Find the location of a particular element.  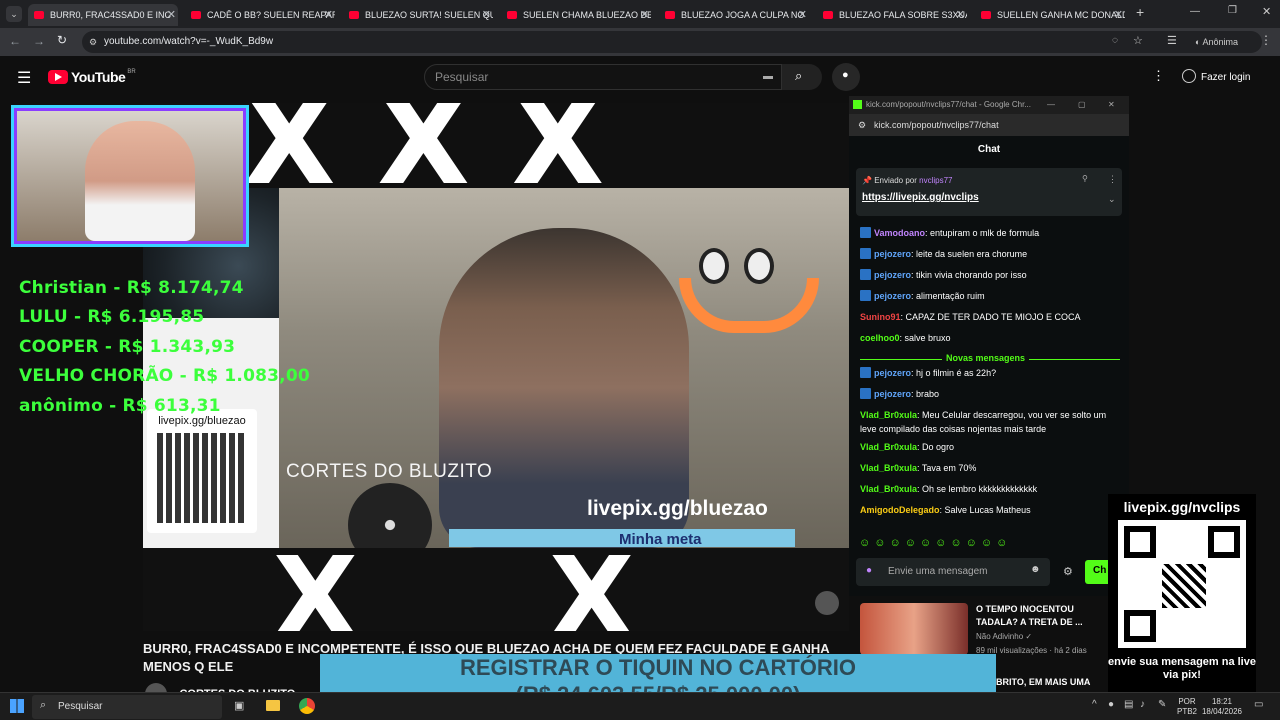

close-window-button: ✕ is located at coordinates (1266, 11).